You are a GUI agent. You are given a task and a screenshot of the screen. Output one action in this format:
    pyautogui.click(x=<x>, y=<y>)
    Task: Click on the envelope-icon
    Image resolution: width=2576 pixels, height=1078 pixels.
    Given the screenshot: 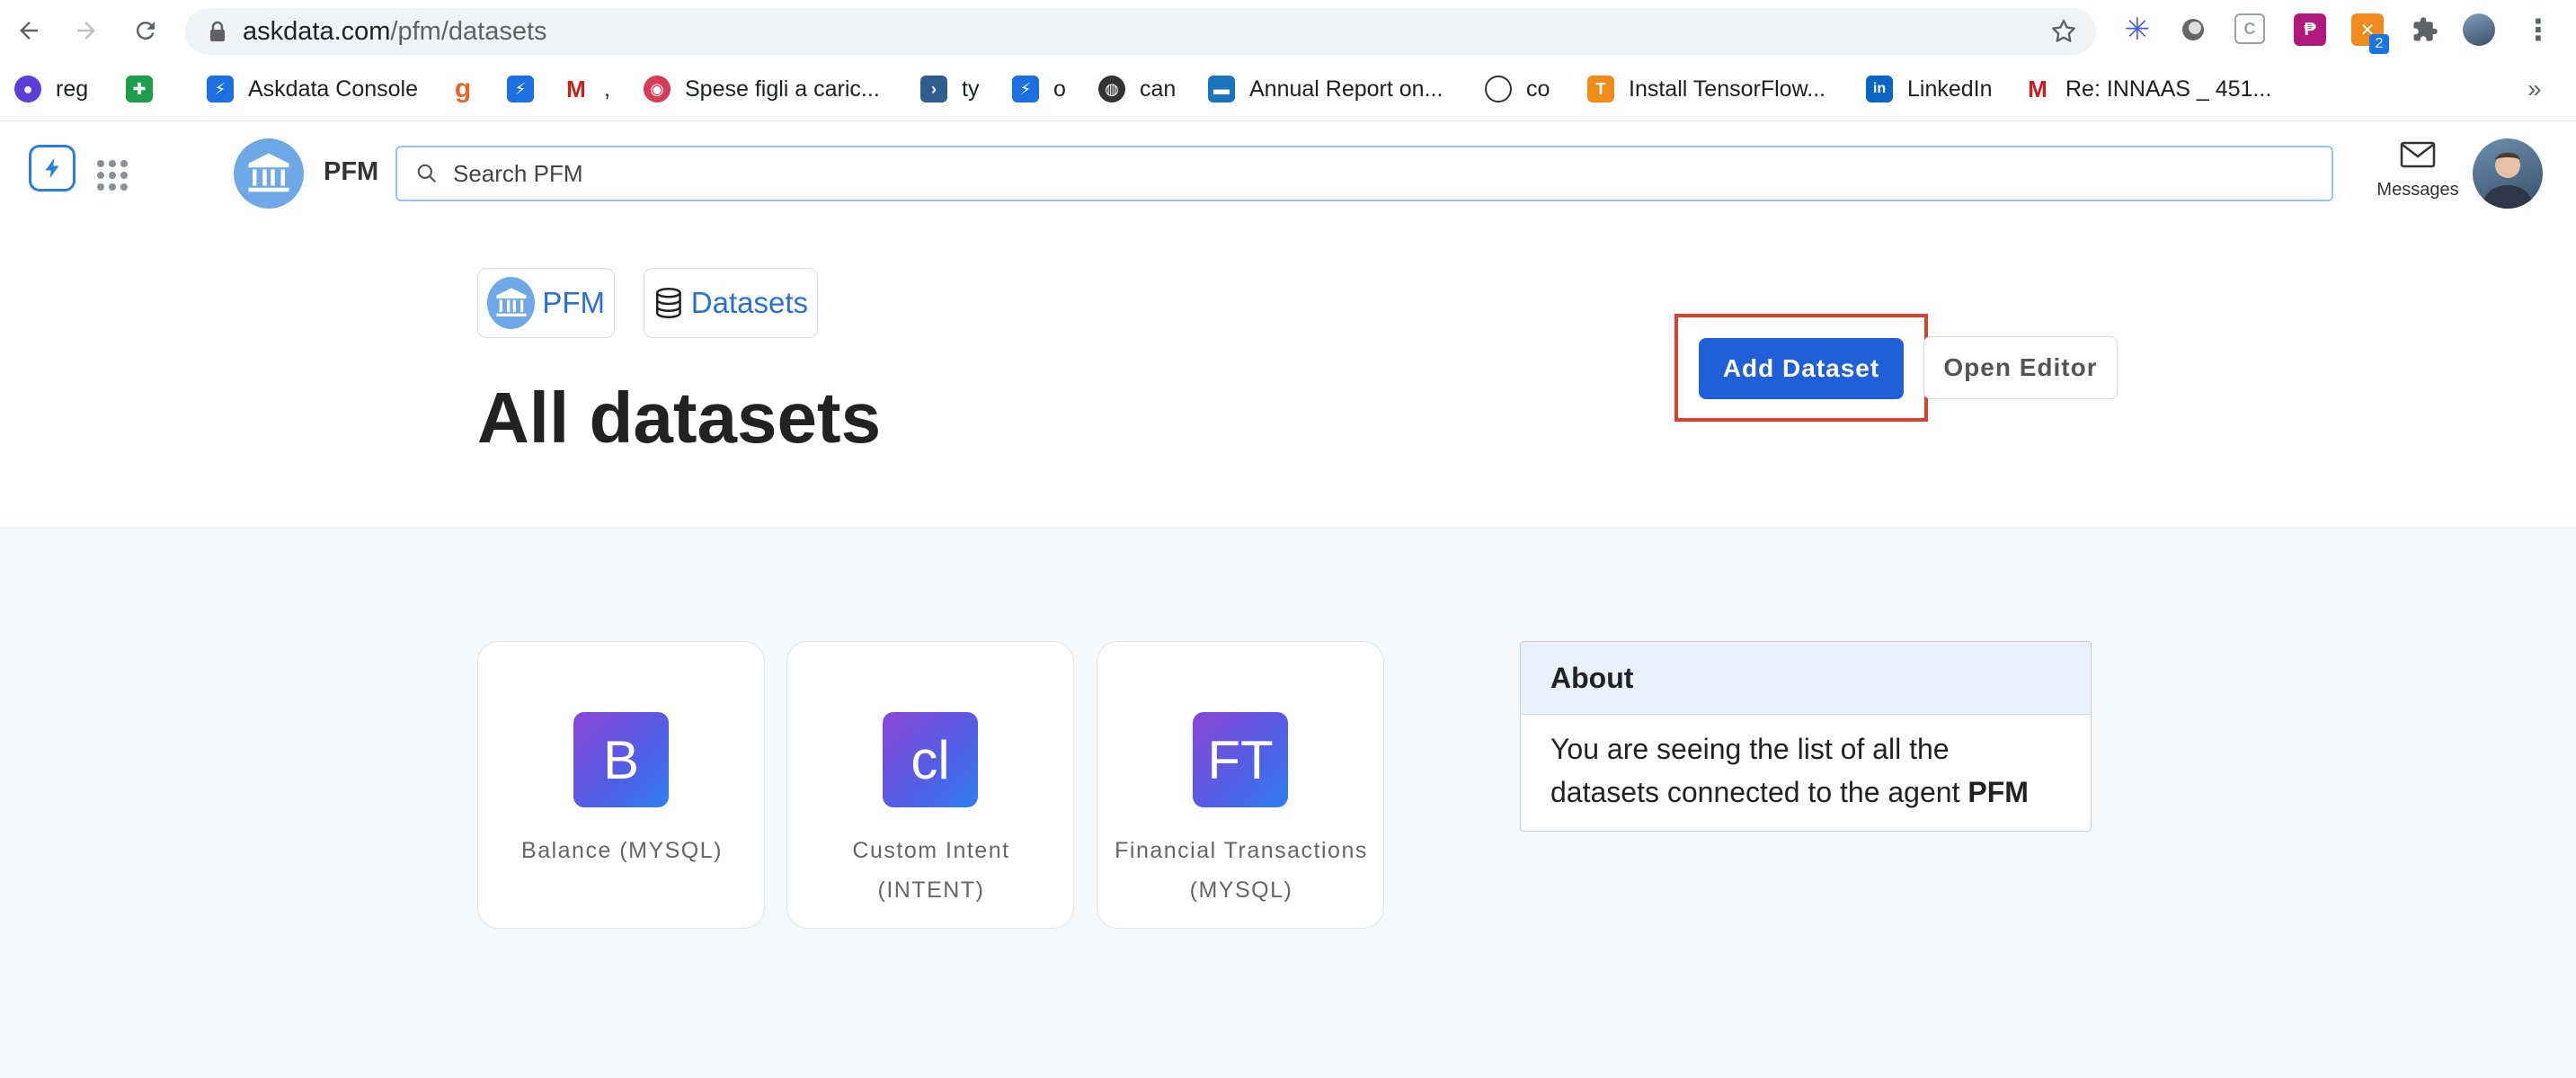 What is the action you would take?
    pyautogui.click(x=2418, y=155)
    